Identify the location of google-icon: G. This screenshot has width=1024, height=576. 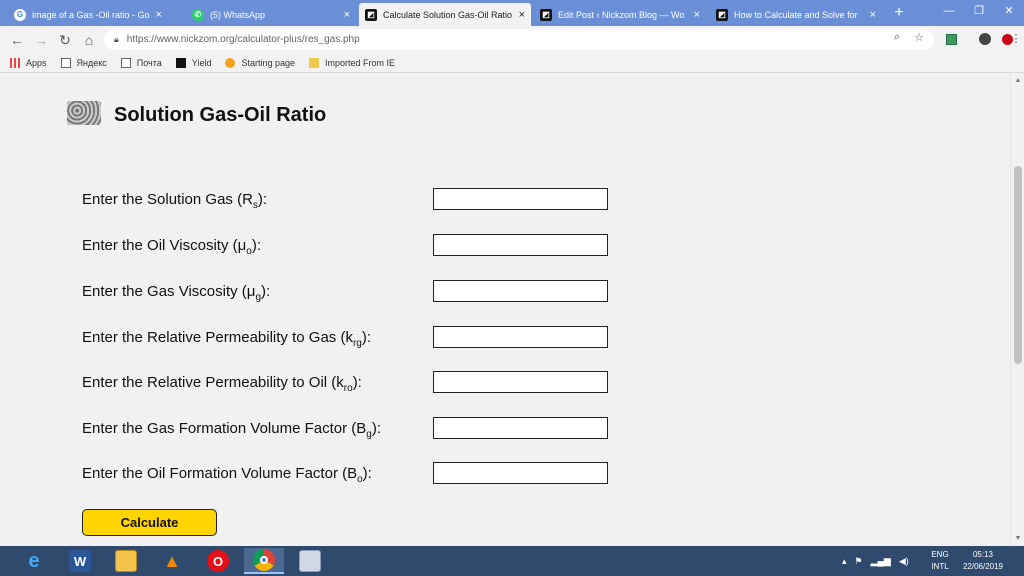
(20, 14).